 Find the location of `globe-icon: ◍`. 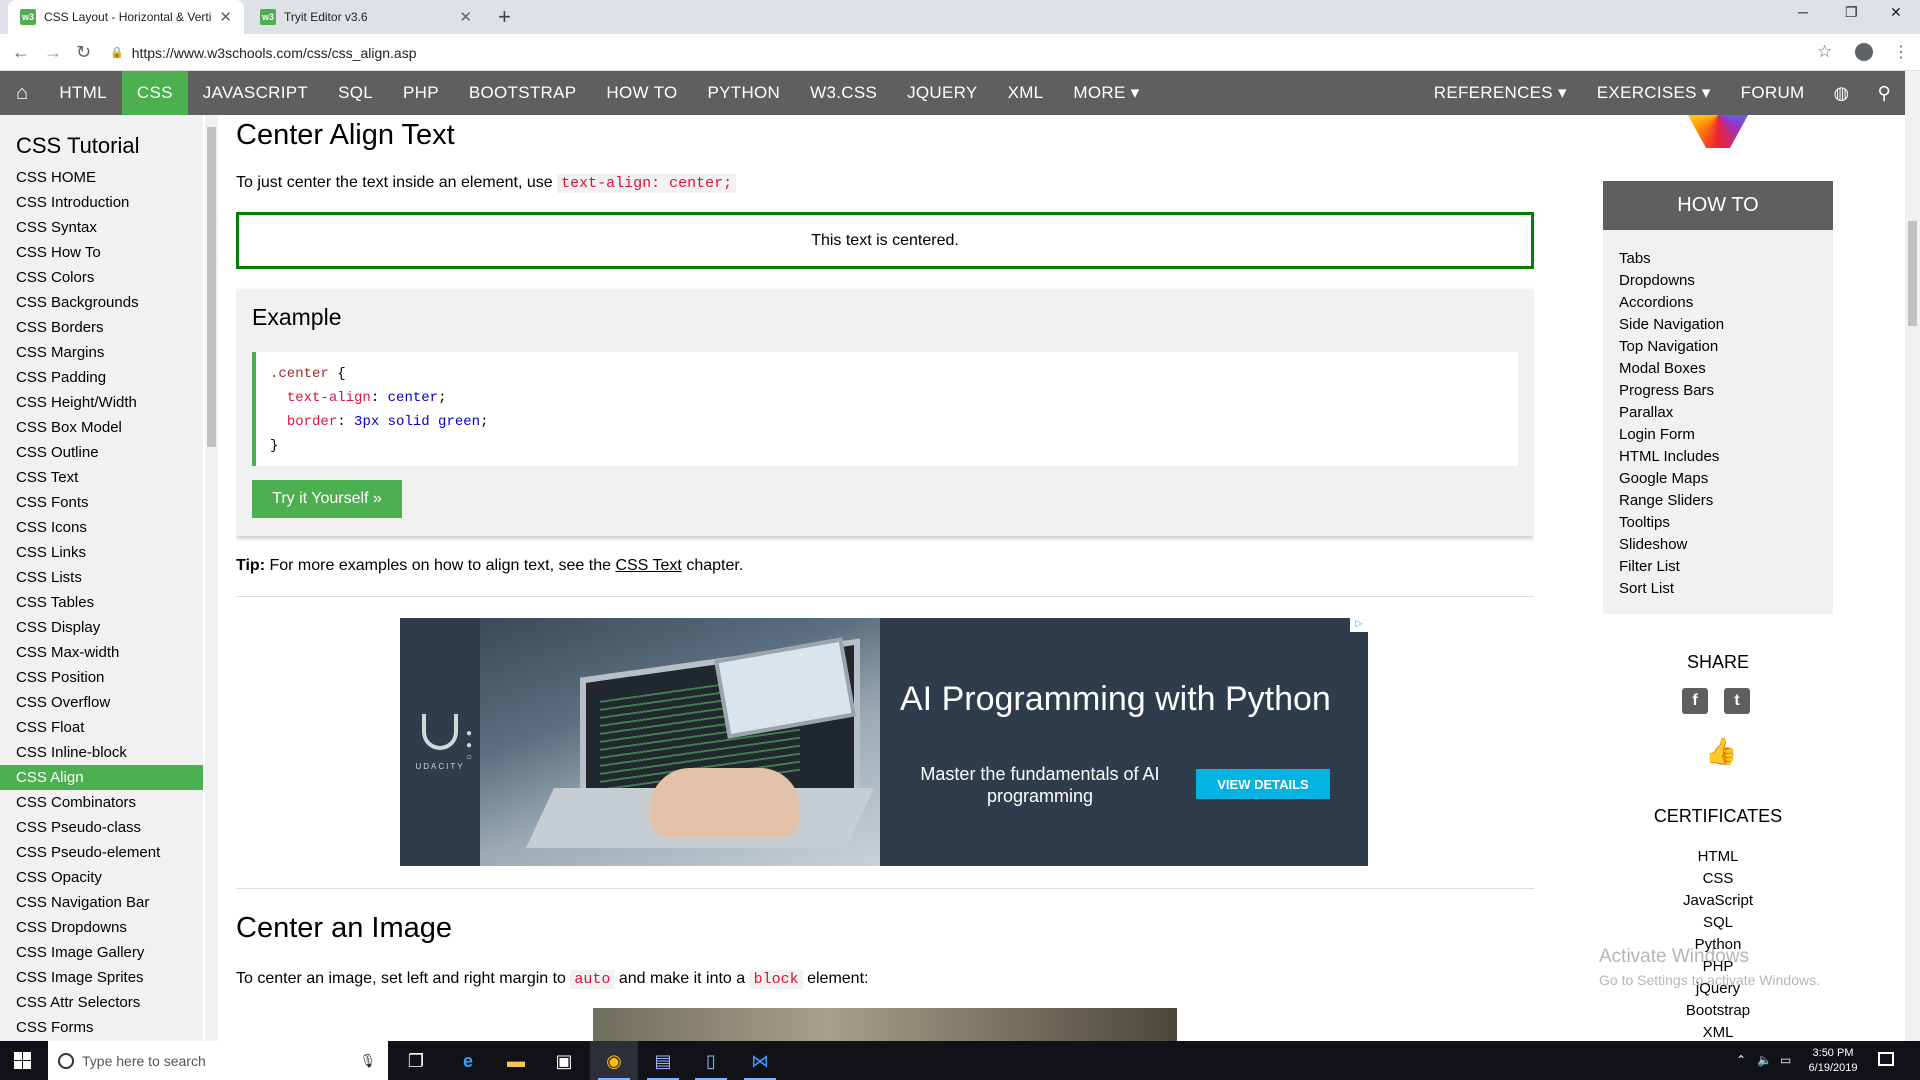

globe-icon: ◍ is located at coordinates (1842, 93).